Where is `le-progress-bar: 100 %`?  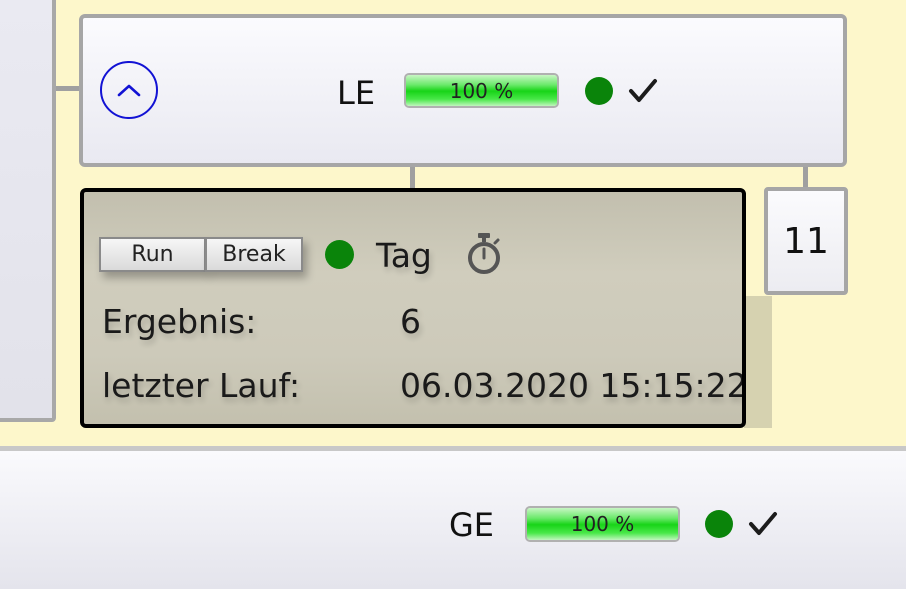
le-progress-bar: 100 % is located at coordinates (481, 90).